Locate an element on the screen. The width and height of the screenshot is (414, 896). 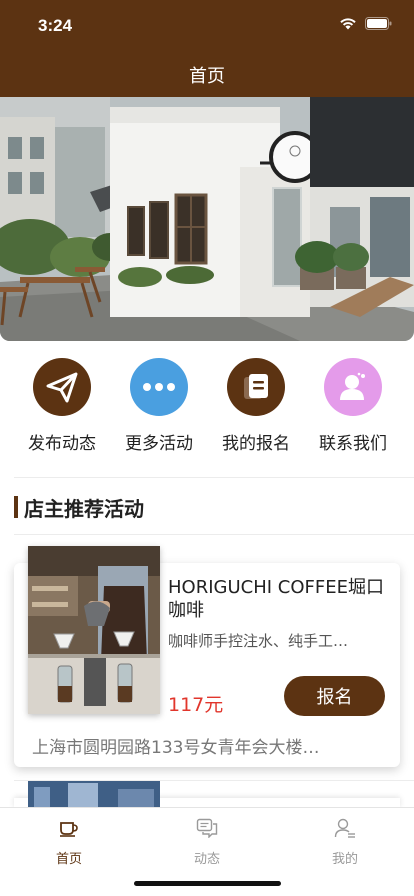
wifi-icon is located at coordinates (348, 23).